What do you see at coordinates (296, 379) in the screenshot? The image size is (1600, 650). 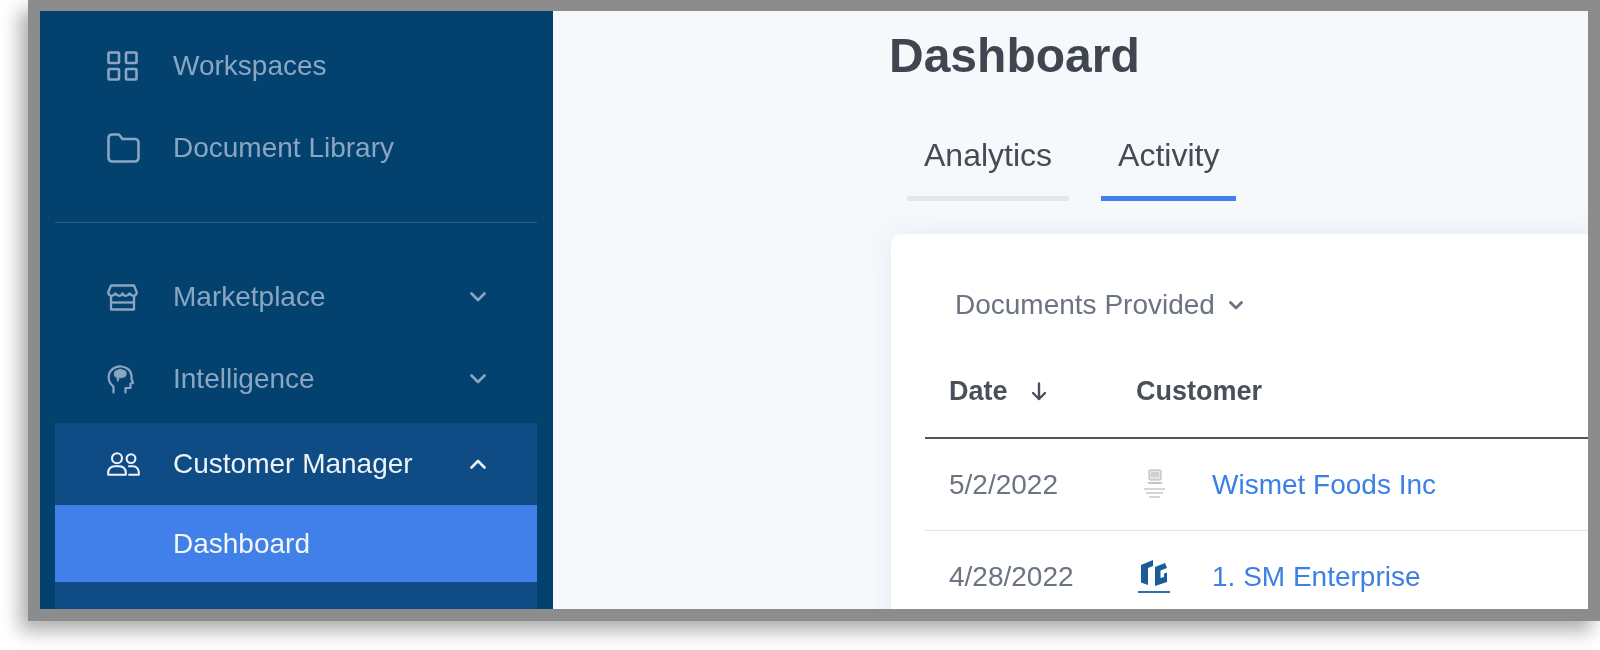 I see `sidebar-item: Intelligence` at bounding box center [296, 379].